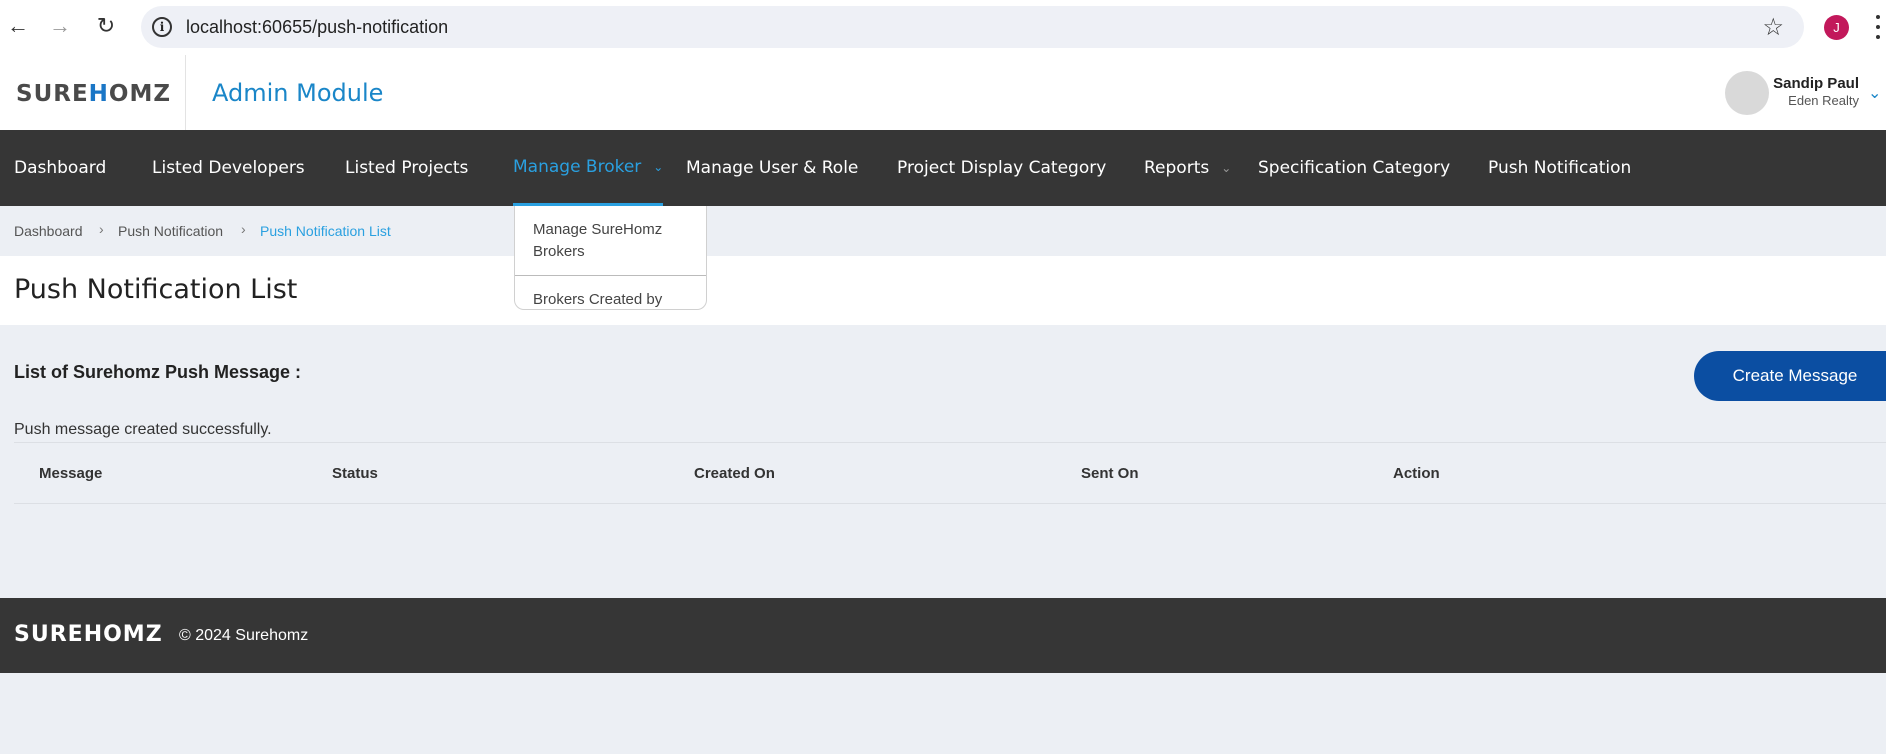 The image size is (1886, 754). Describe the element at coordinates (162, 27) in the screenshot. I see `site-info-icon: i` at that location.